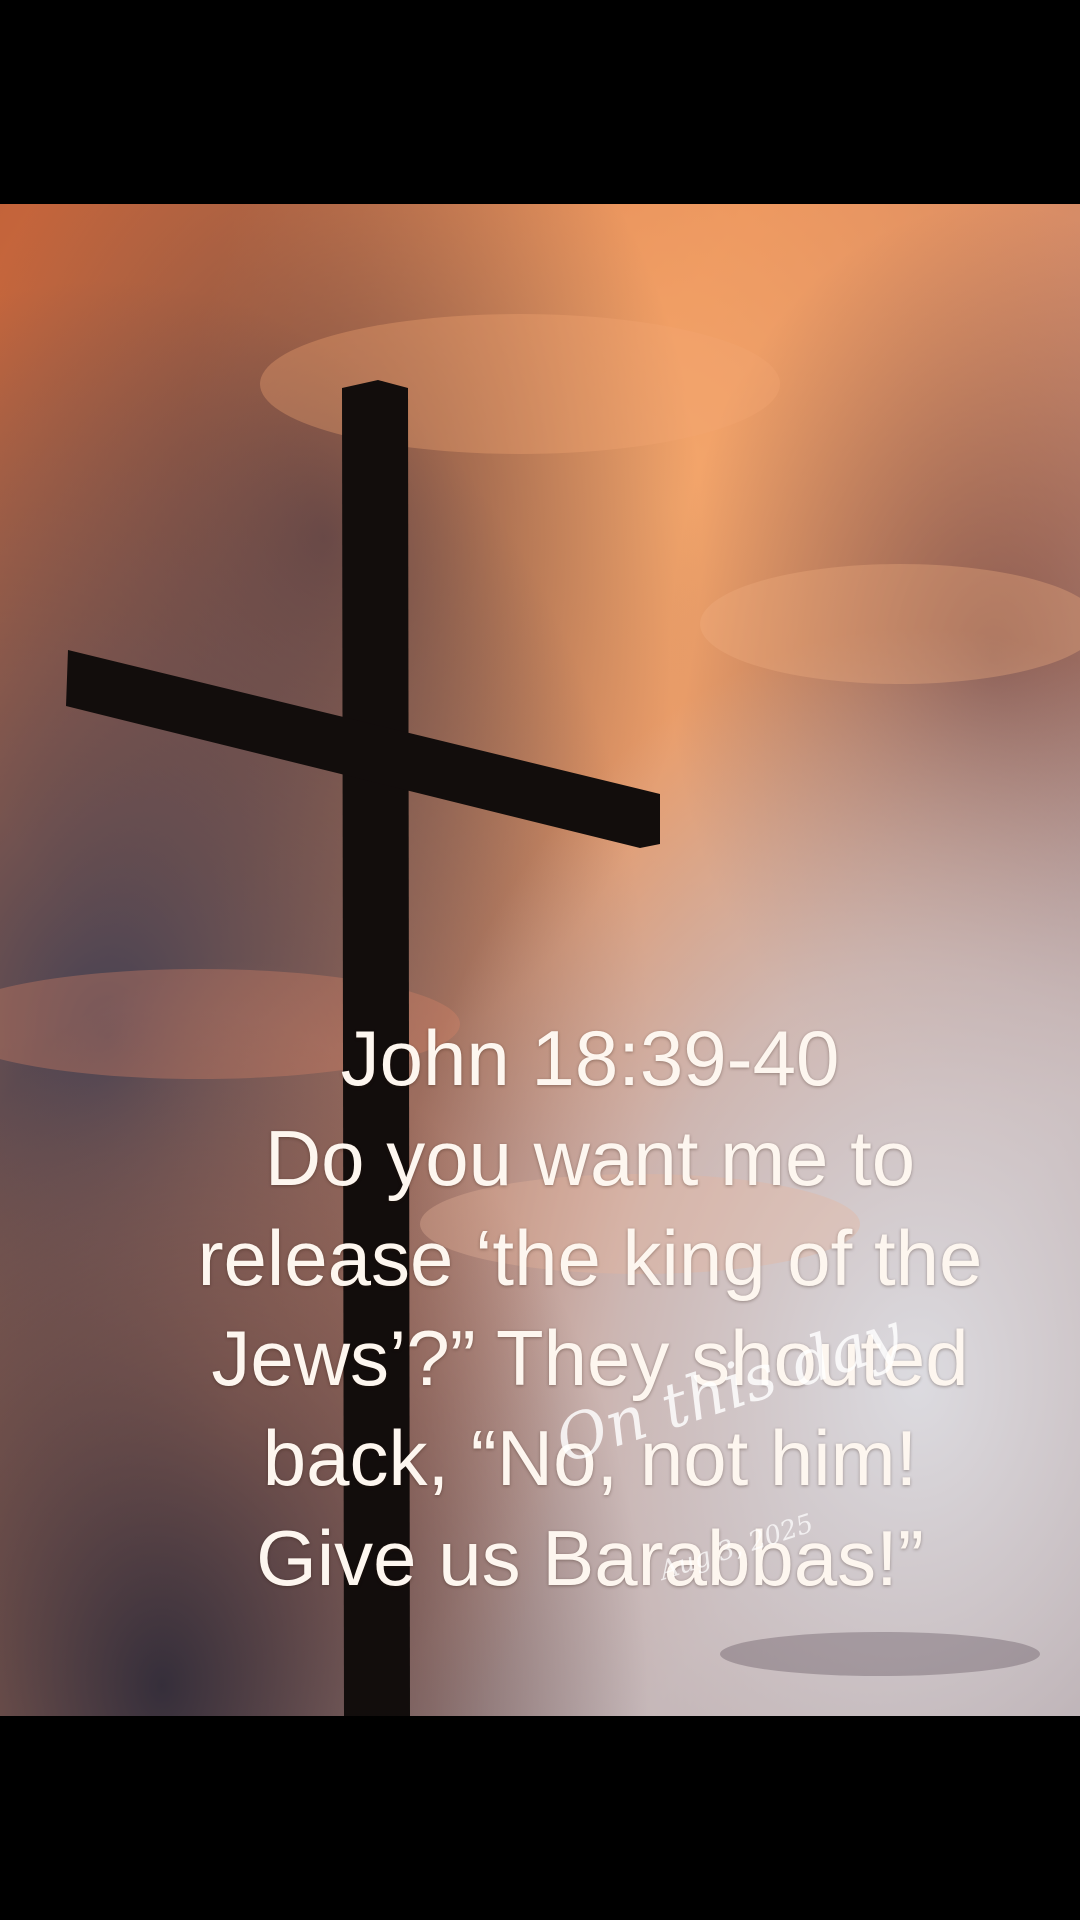 This screenshot has width=1080, height=1920. Describe the element at coordinates (590, 1558) in the screenshot. I see `verse-line: Give us Barabbas!”` at that location.